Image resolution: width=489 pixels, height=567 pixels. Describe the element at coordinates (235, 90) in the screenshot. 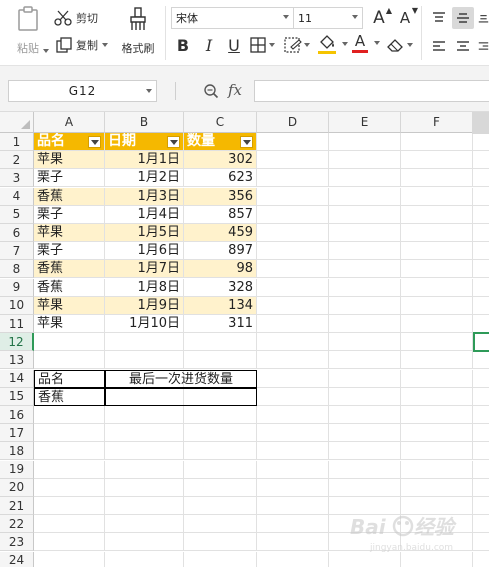

I see `insert-function-button: fx` at that location.